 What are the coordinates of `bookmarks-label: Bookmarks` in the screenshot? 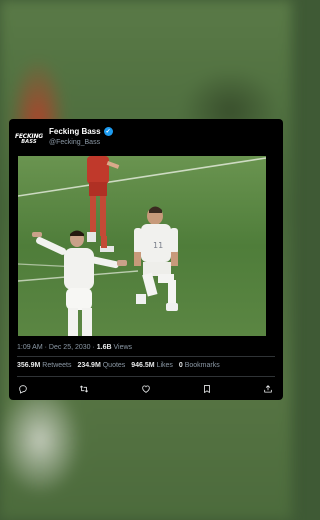 It's located at (201, 365).